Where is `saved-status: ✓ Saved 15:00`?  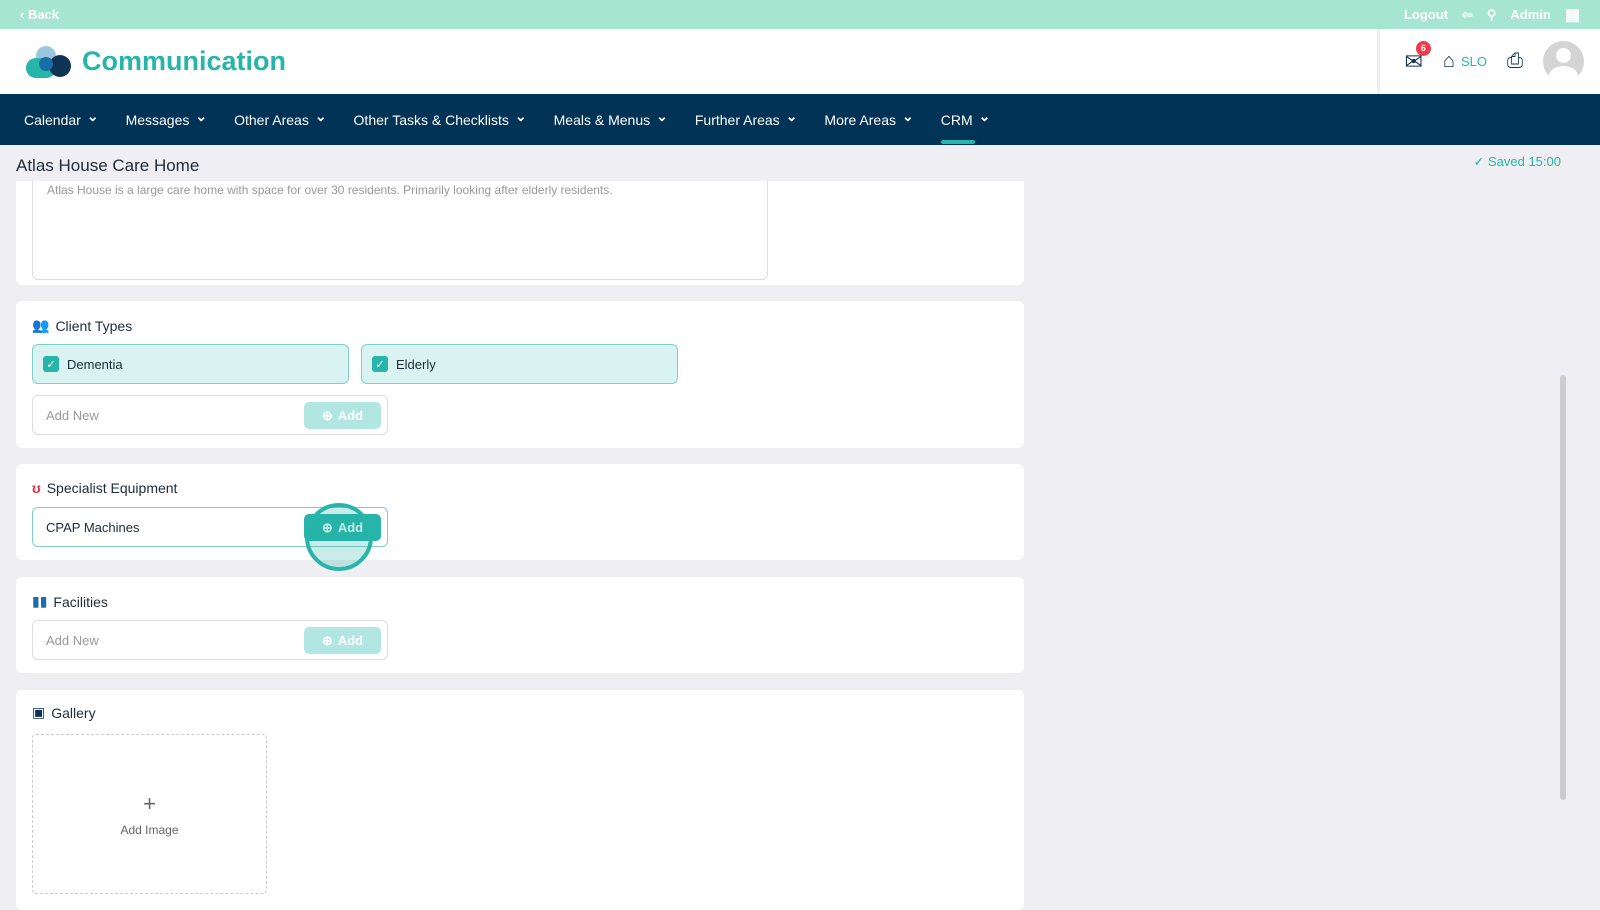 saved-status: ✓ Saved 15:00 is located at coordinates (1517, 161).